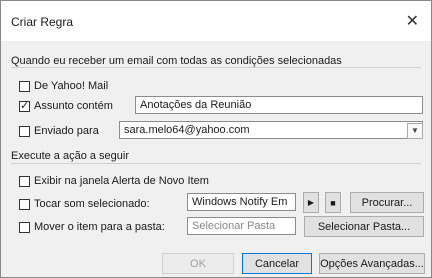 Image resolution: width=432 pixels, height=278 pixels. I want to click on alert-checkbox, so click(24, 181).